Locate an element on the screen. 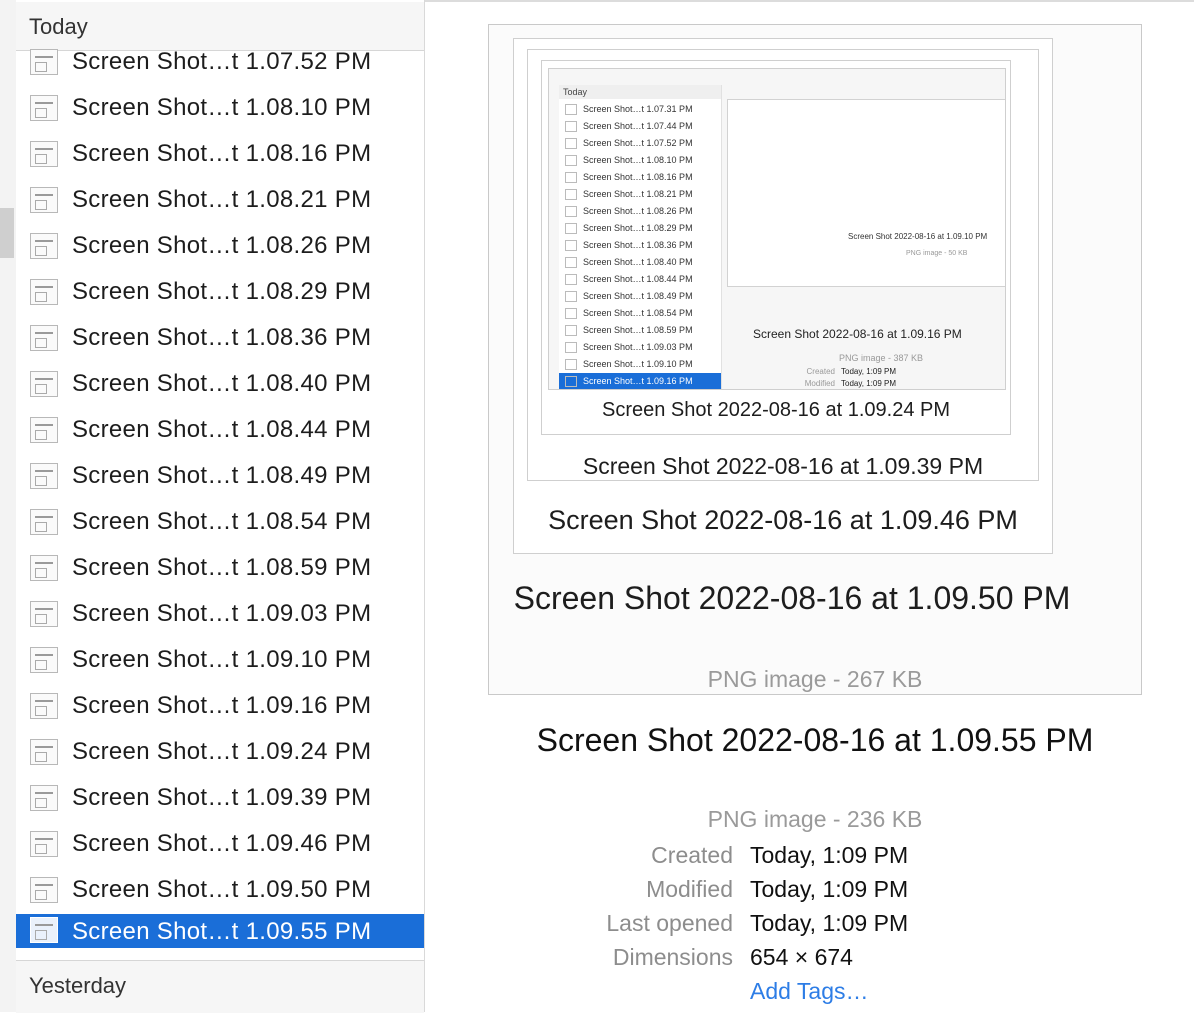 The image size is (1194, 1013). created-label: Created is located at coordinates (692, 855).